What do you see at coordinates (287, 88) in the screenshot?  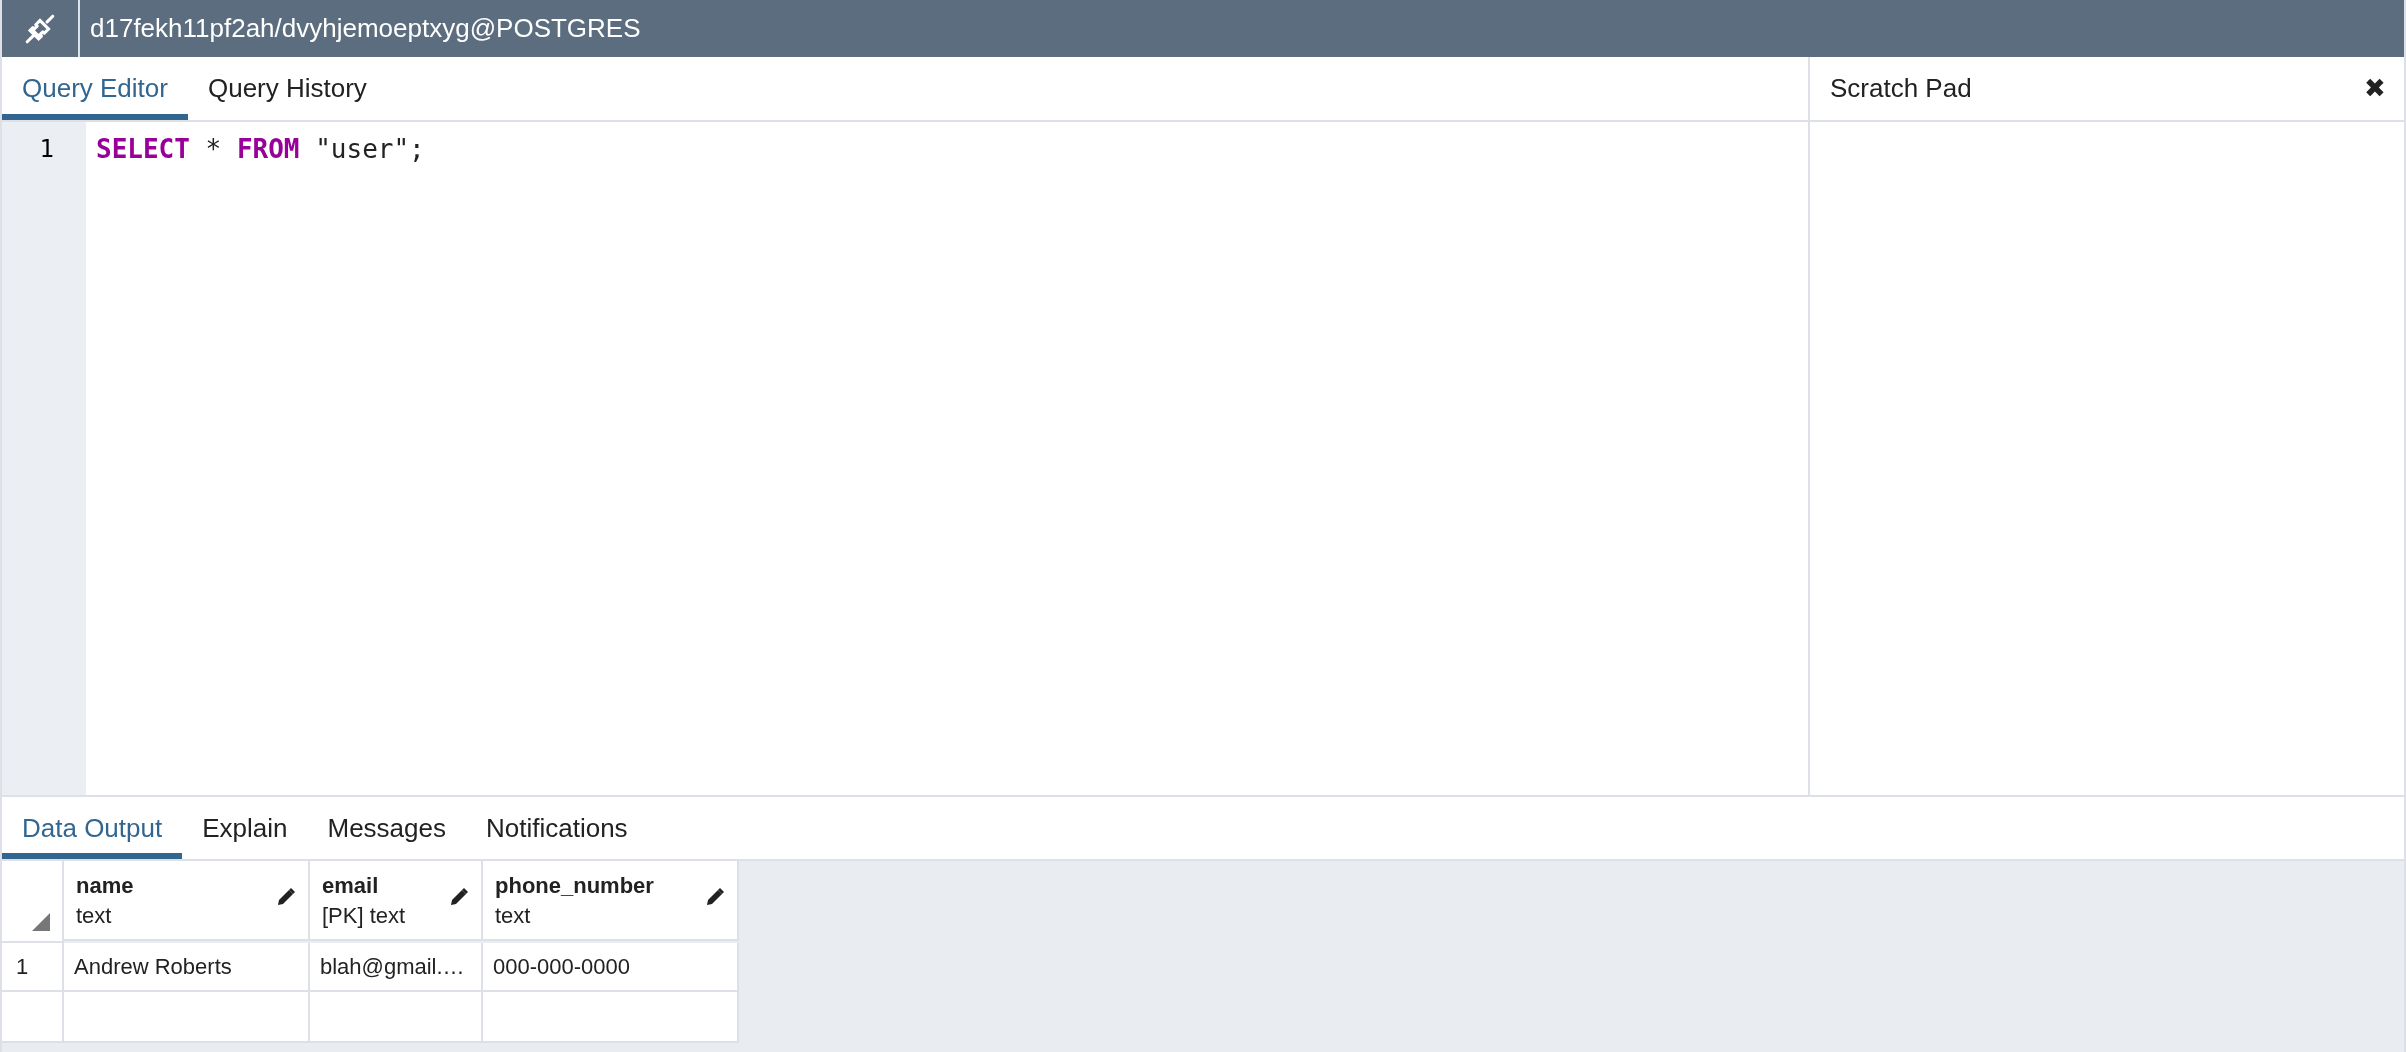 I see `editor-tab: Query History` at bounding box center [287, 88].